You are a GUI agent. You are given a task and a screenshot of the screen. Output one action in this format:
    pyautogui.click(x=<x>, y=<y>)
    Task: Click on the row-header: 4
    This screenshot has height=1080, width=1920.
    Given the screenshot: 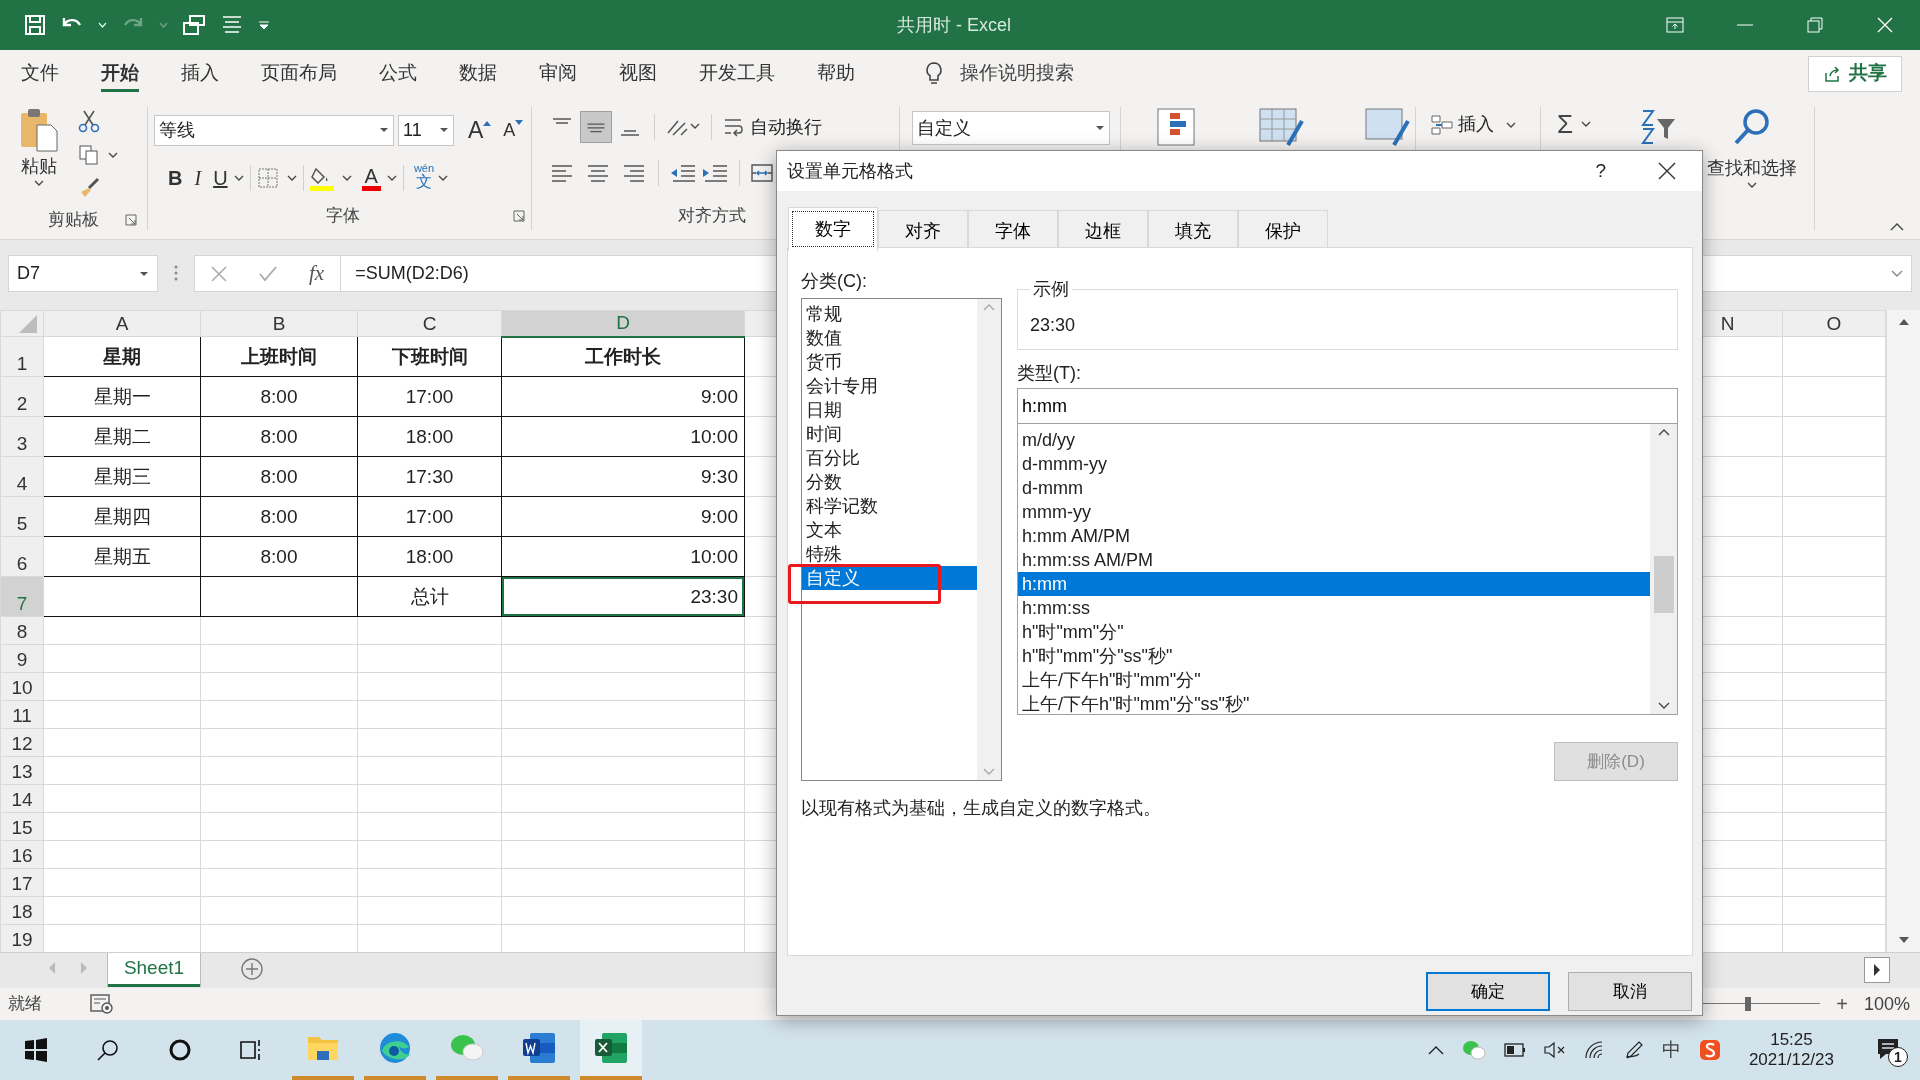 What is the action you would take?
    pyautogui.click(x=22, y=476)
    